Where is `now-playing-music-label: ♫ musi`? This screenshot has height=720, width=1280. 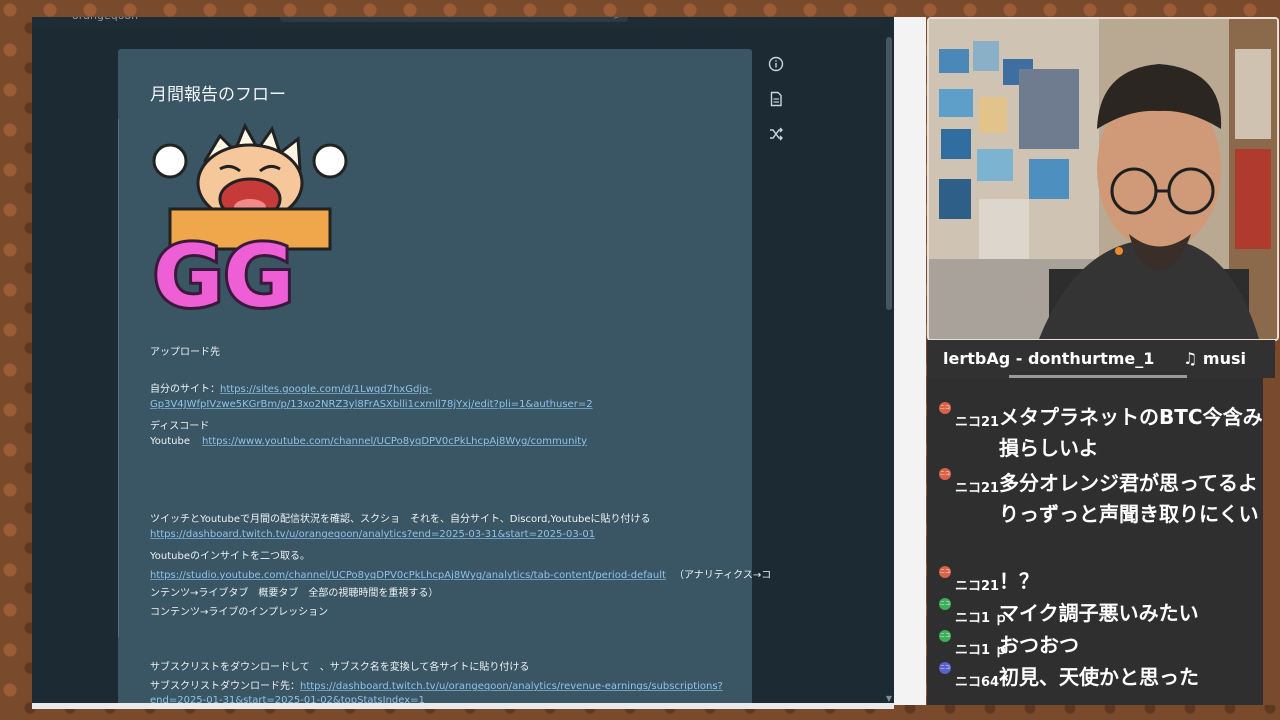 now-playing-music-label: ♫ musi is located at coordinates (1214, 358).